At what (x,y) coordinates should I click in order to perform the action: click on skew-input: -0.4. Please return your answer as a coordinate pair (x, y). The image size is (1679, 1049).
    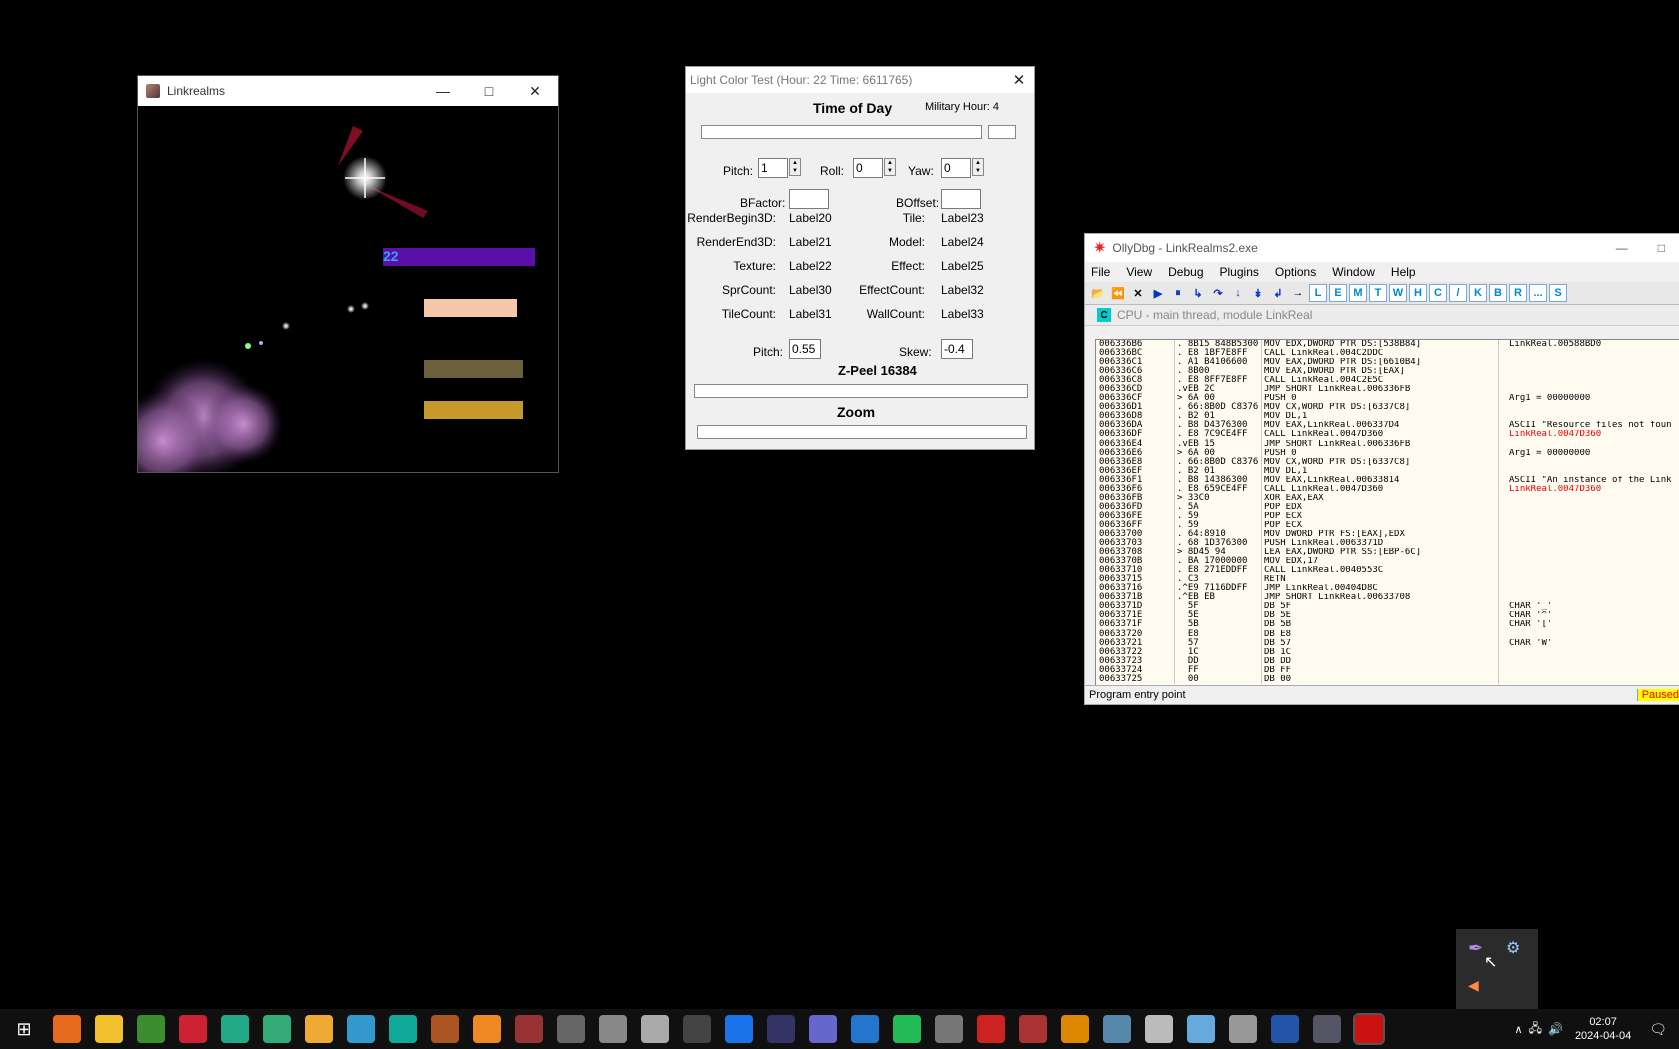
    Looking at the image, I should click on (957, 349).